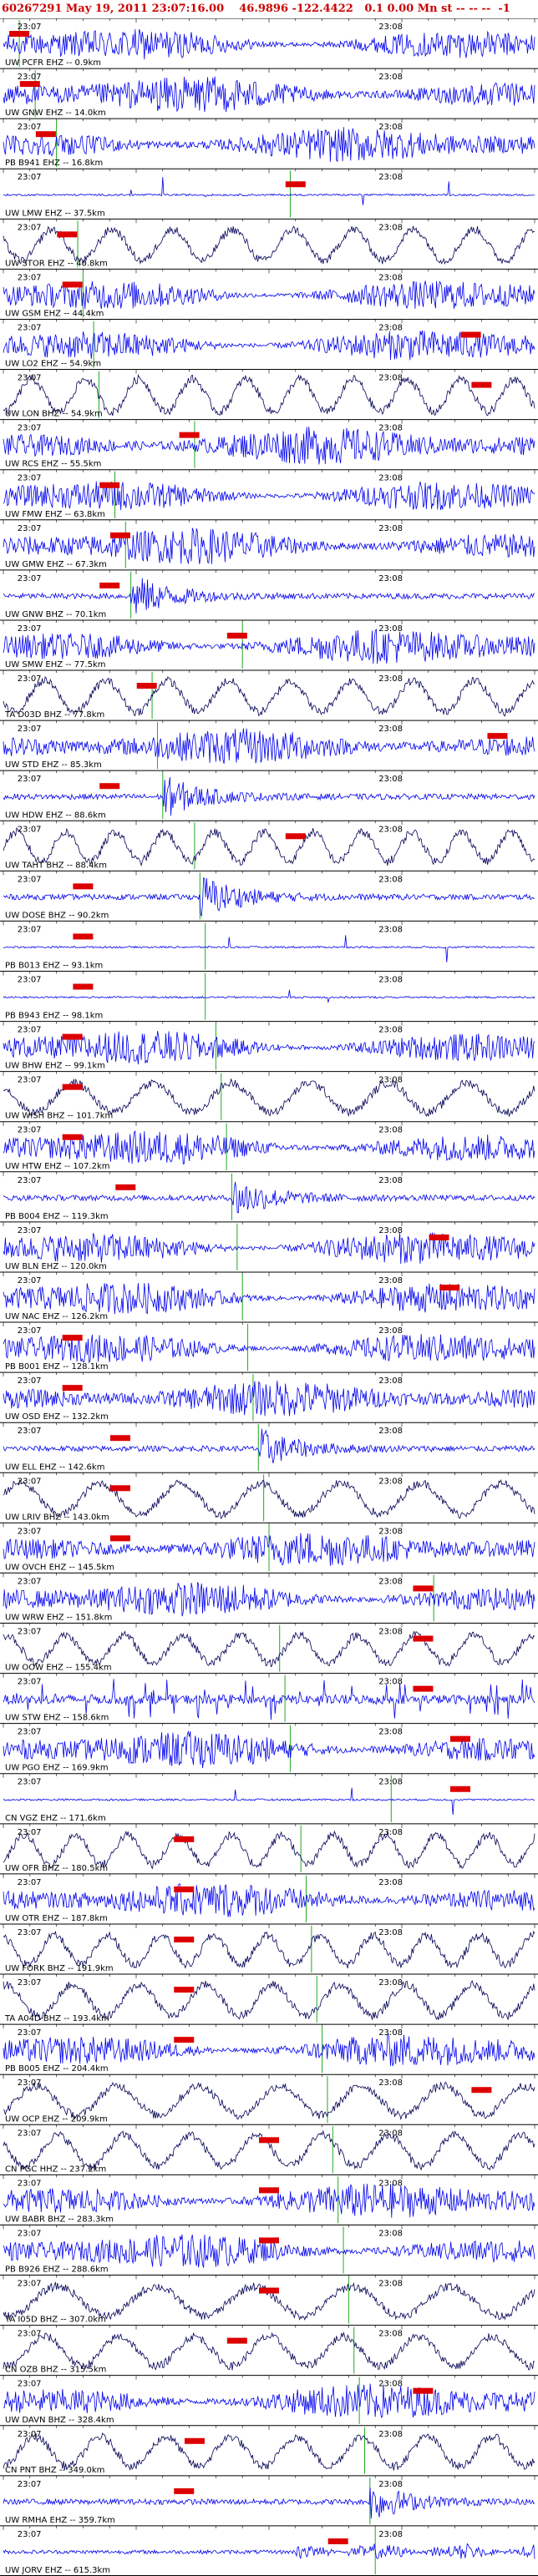 The width and height of the screenshot is (538, 2576). What do you see at coordinates (55, 815) in the screenshot?
I see `station-label: UW HDW EHZ -- 88.6km` at bounding box center [55, 815].